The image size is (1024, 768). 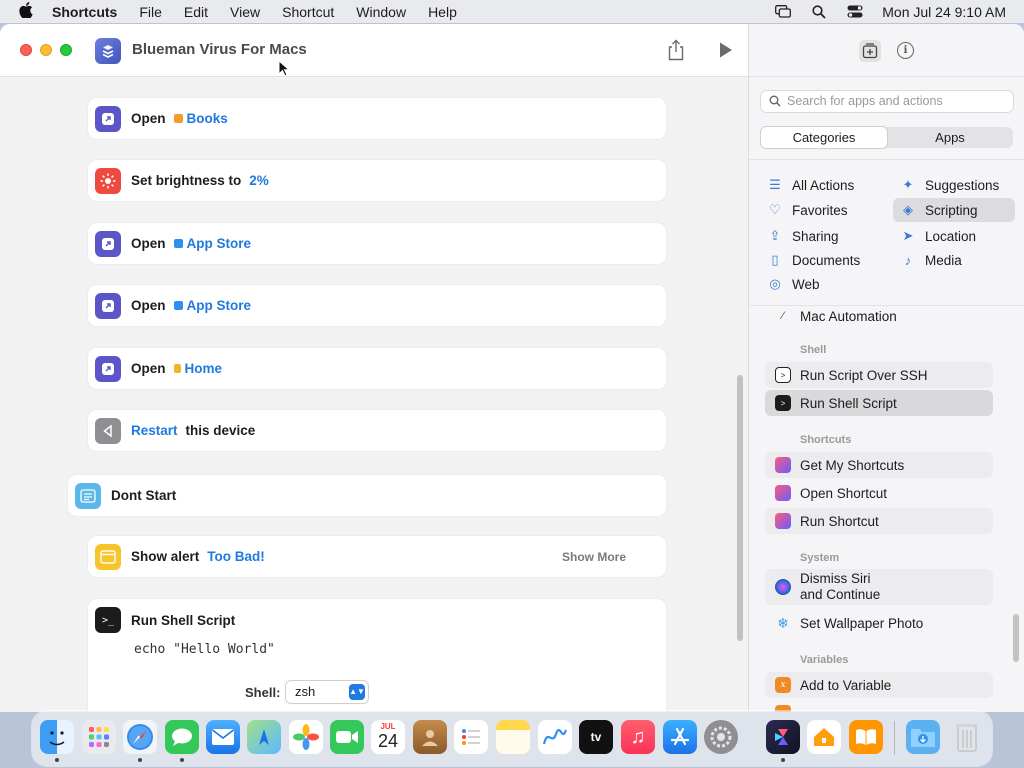 What do you see at coordinates (200, 118) in the screenshot?
I see `app-token-books: Books` at bounding box center [200, 118].